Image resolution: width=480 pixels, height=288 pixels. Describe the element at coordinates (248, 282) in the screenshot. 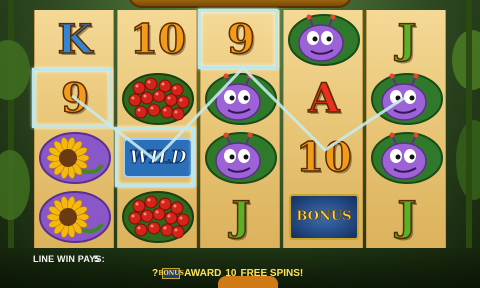

I see `bug-mascot-peek` at that location.